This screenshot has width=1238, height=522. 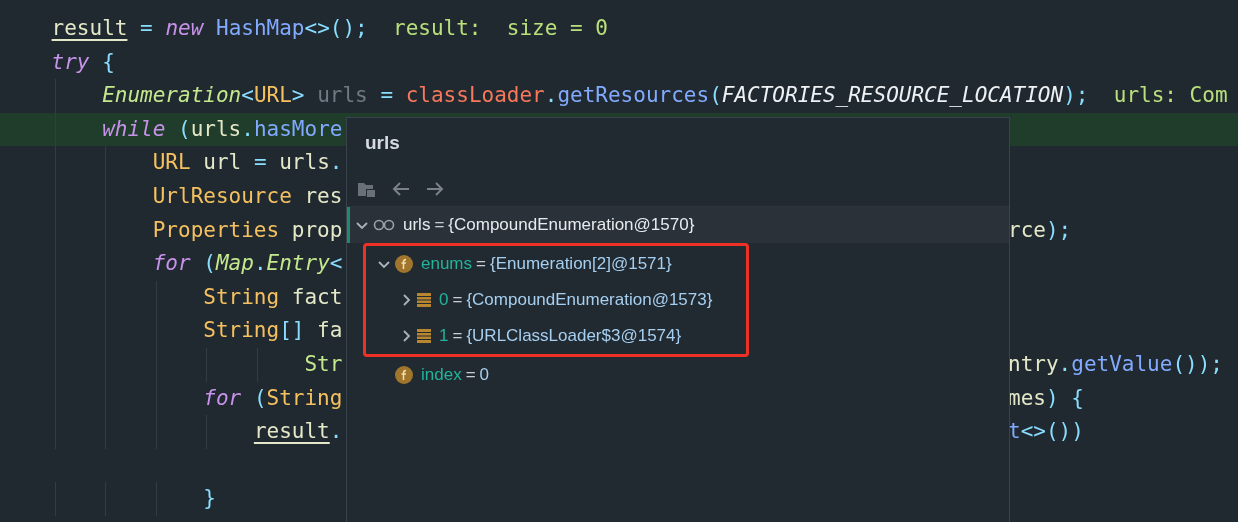 I want to click on code-text: ntry, so click(x=1033, y=363).